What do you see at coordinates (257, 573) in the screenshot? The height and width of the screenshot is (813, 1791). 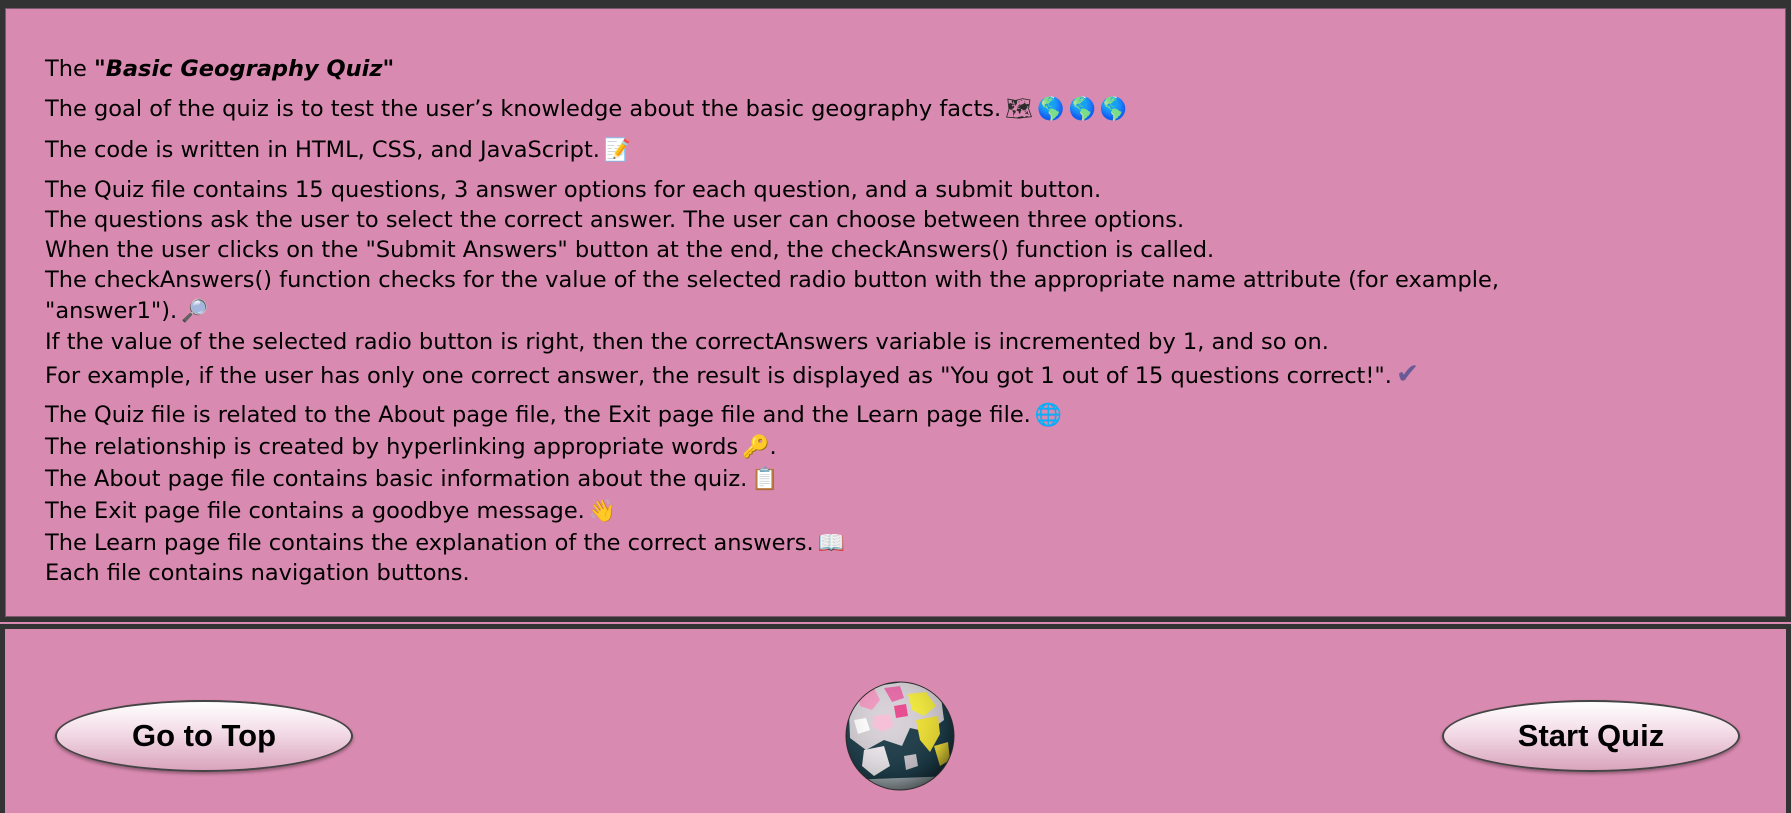 I see `line-nav: Each file contains navigation buttons.` at bounding box center [257, 573].